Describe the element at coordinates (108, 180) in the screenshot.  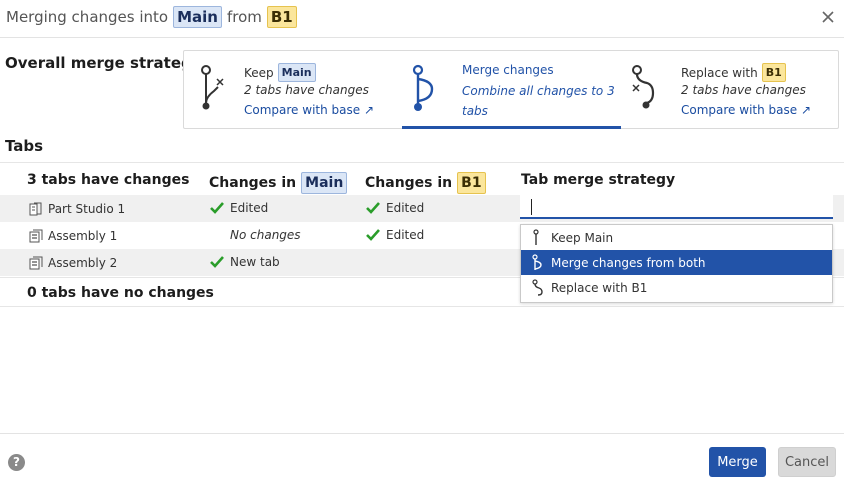
I see `changed-tabs-count: 3 tabs have changes` at that location.